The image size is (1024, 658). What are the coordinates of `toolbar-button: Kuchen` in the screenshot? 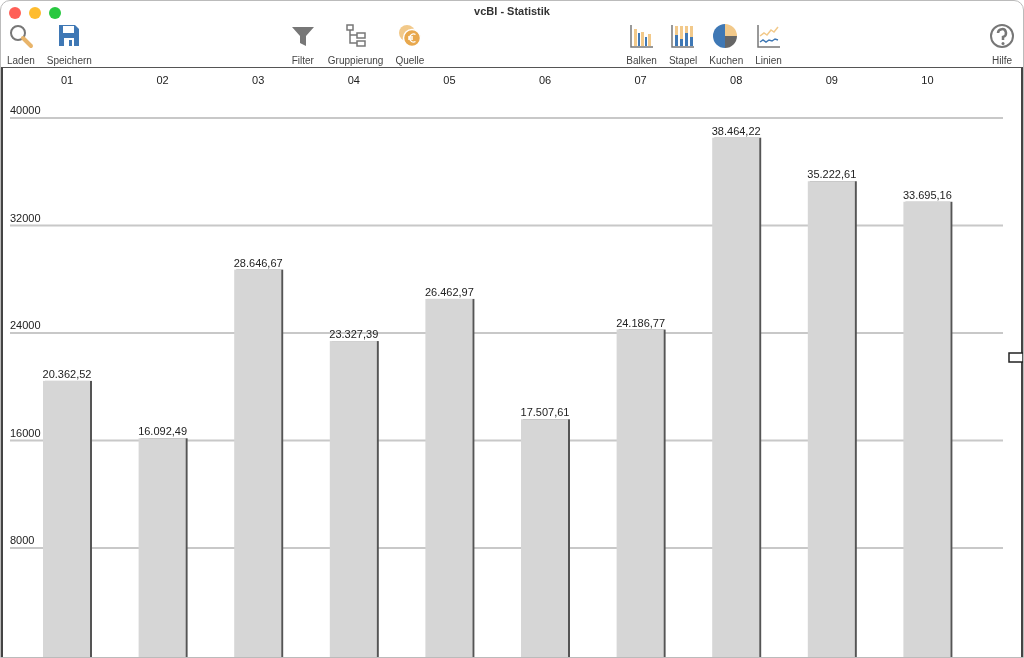 It's located at (726, 44).